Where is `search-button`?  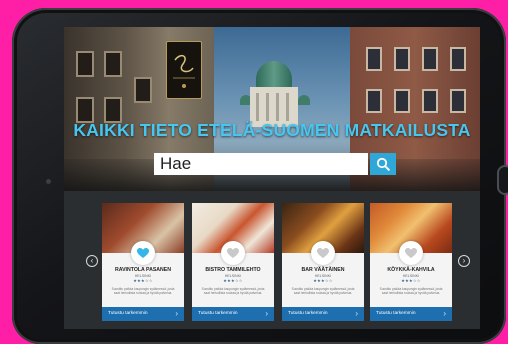 search-button is located at coordinates (383, 164).